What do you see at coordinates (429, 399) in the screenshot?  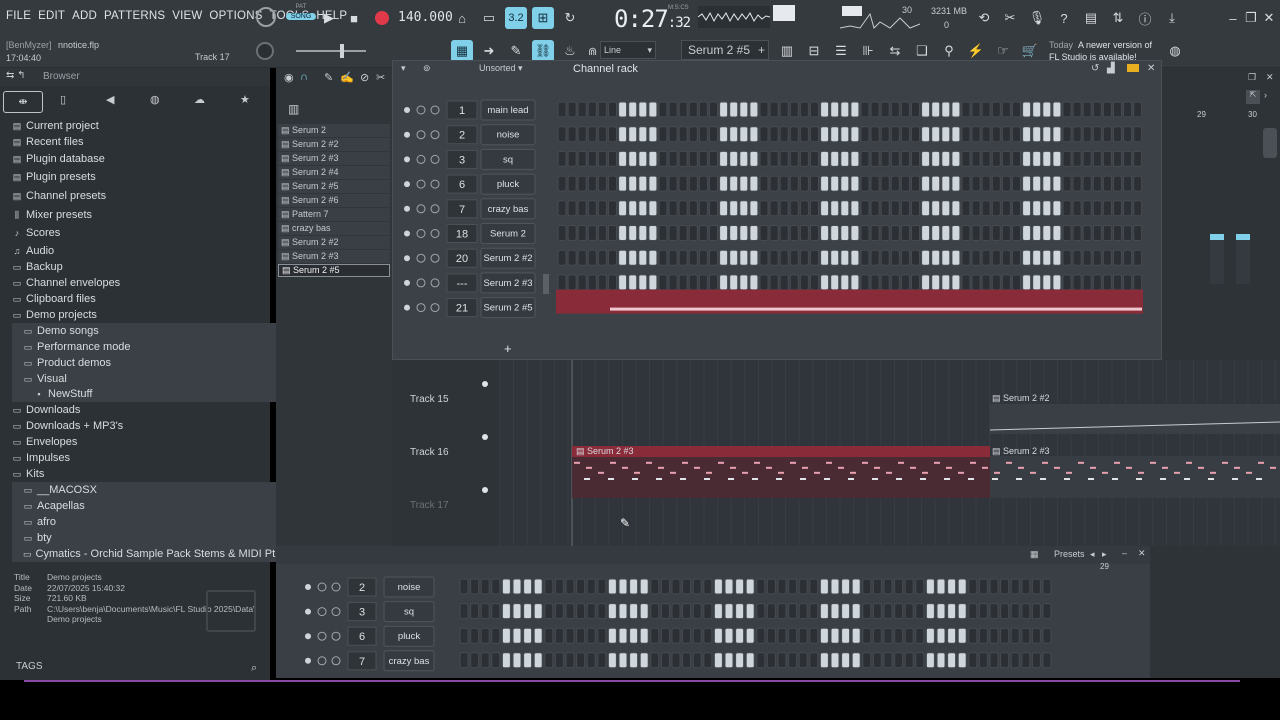 I see `track-name: Track 15` at bounding box center [429, 399].